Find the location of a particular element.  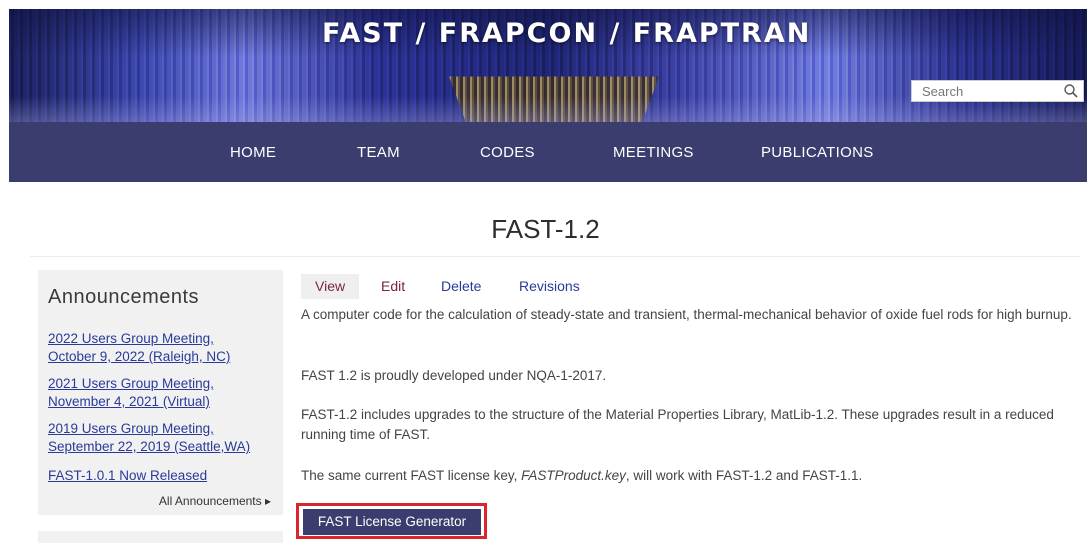

all-announcements-link: All Announcements ▸ is located at coordinates (215, 501).